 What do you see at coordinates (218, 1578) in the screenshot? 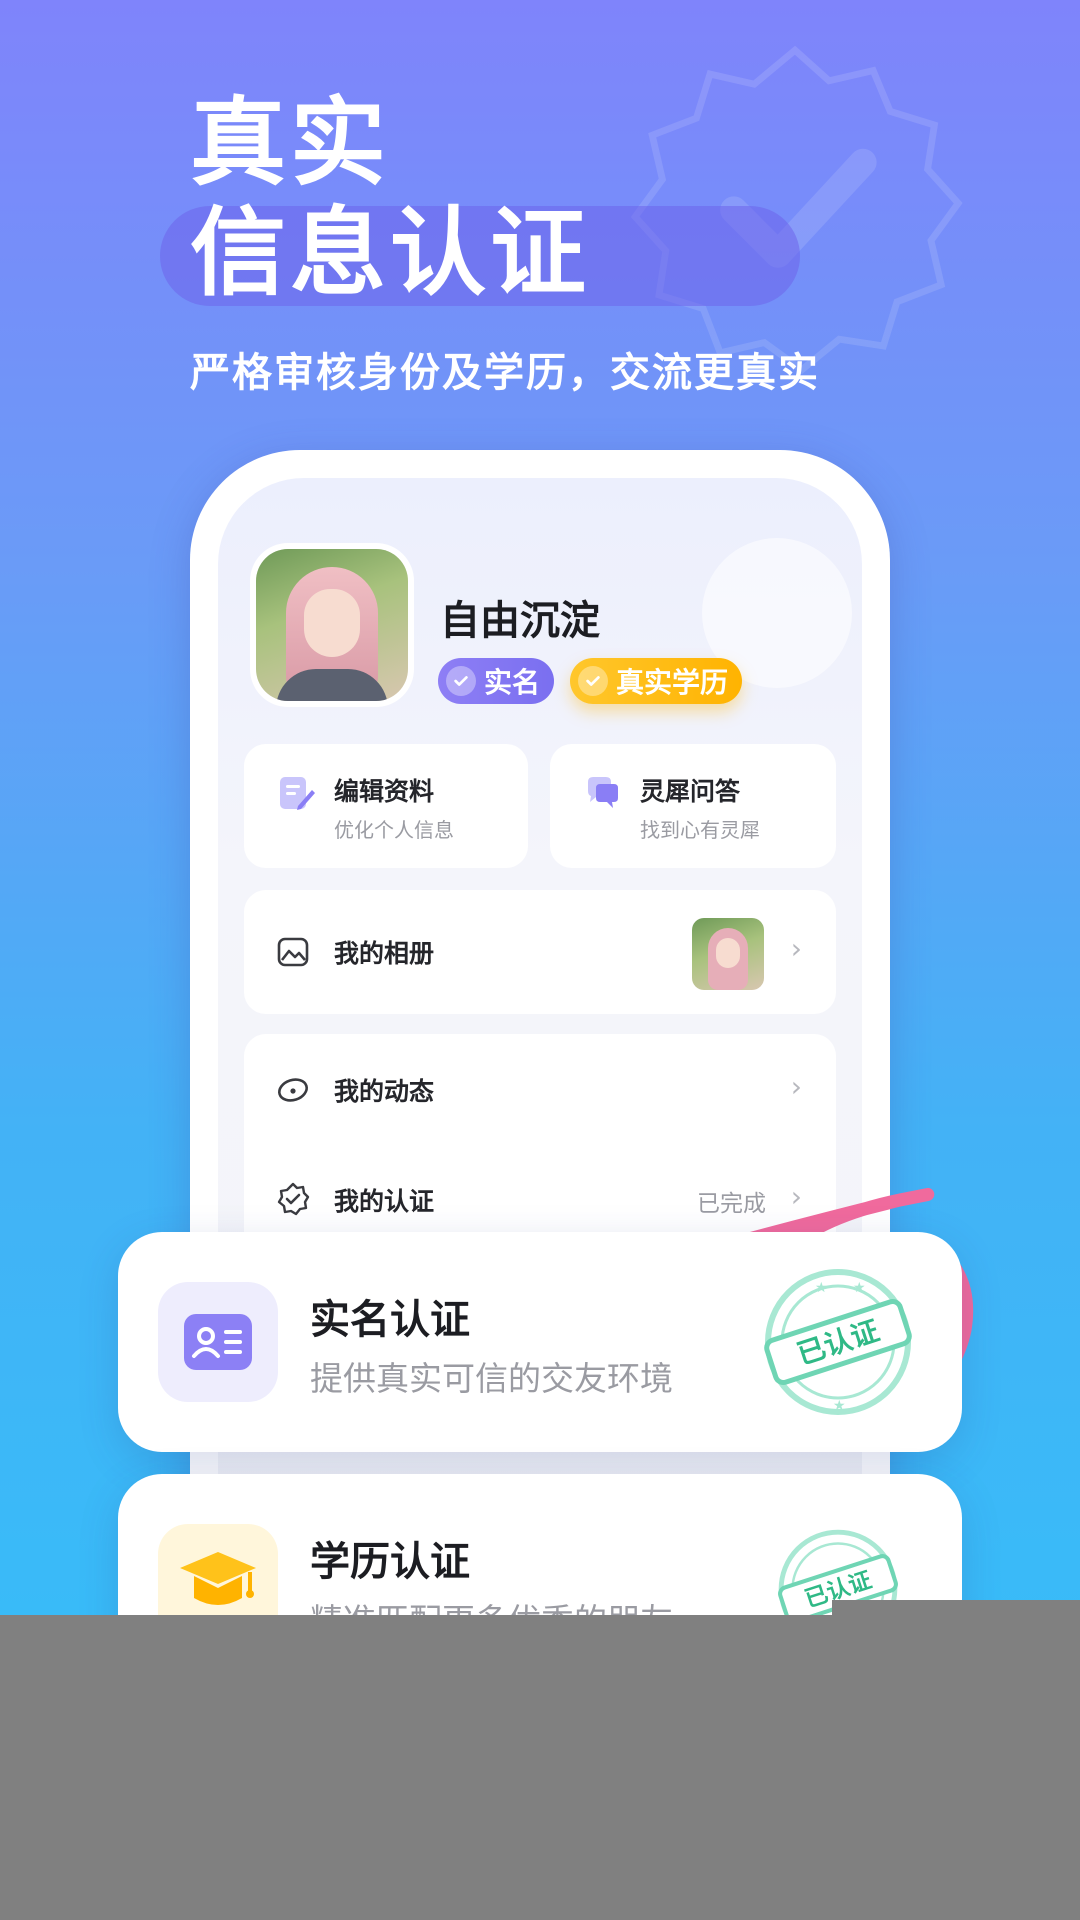
I see `graduation-cap-icon` at bounding box center [218, 1578].